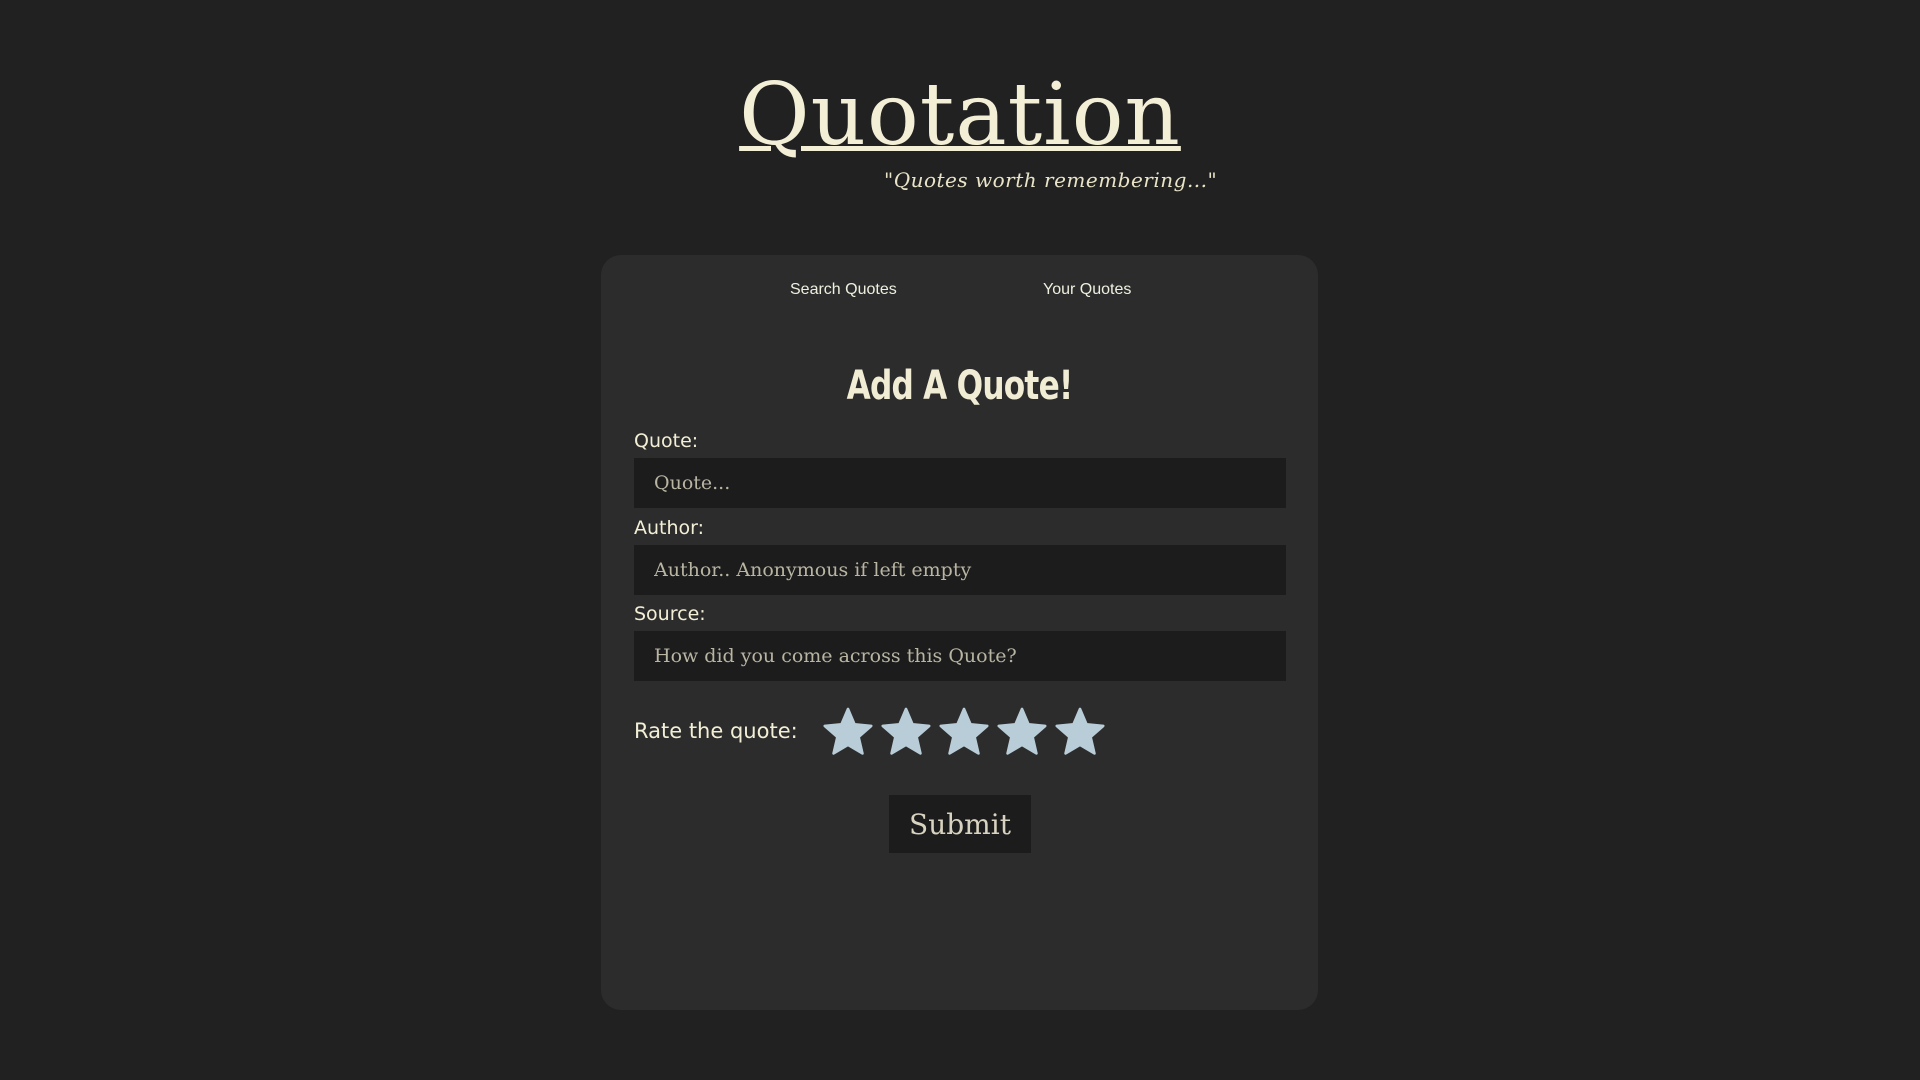 The height and width of the screenshot is (1080, 1920). I want to click on nav-search-quotes: Search Quotes, so click(843, 290).